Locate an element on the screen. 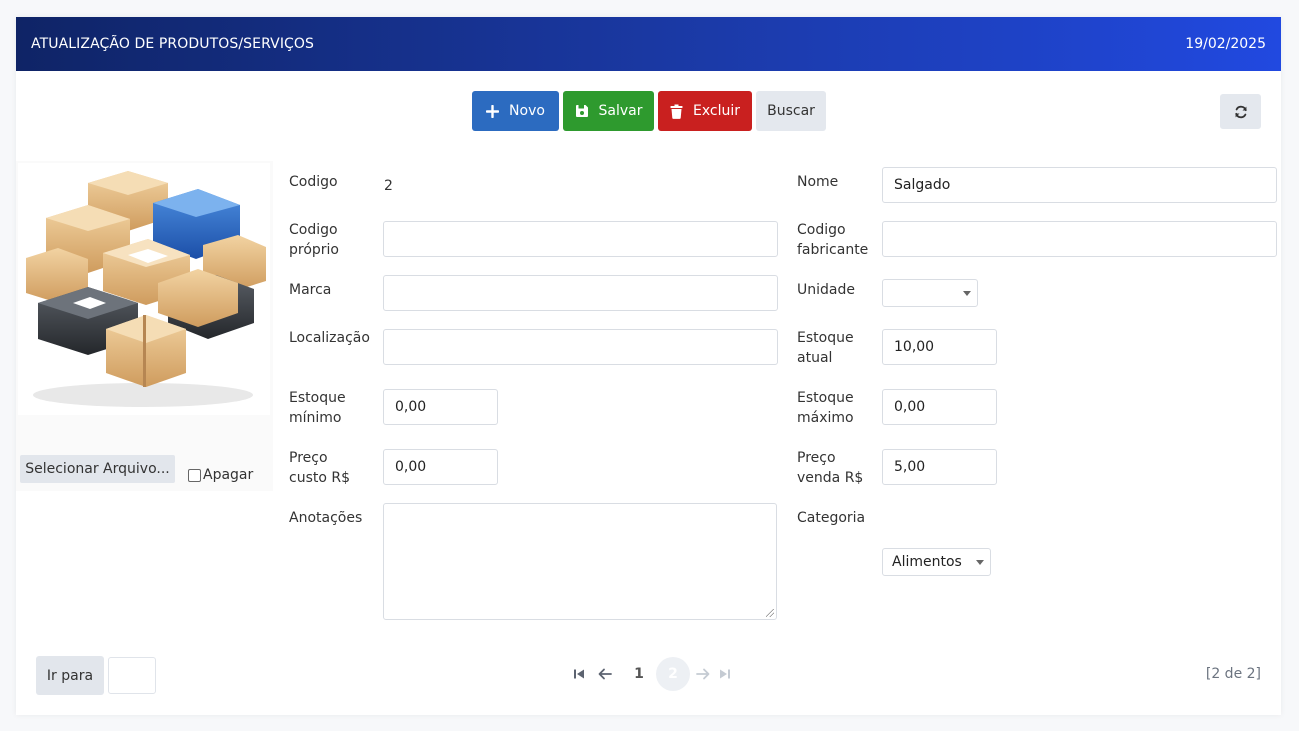 This screenshot has height=731, width=1299. save-button: Salvar is located at coordinates (608, 111).